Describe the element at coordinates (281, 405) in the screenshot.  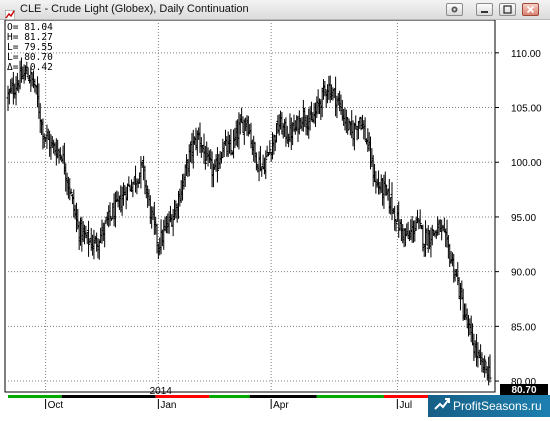
I see `x-tick-label: Apr` at that location.